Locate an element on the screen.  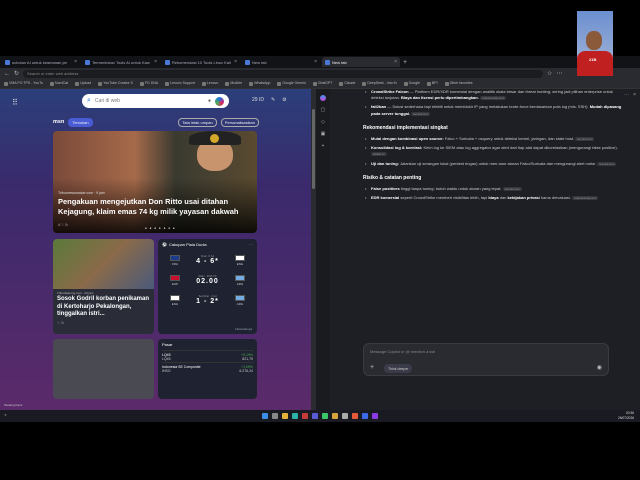
web-search-box: ⌕ Cari di web ● is located at coordinates (155, 101).